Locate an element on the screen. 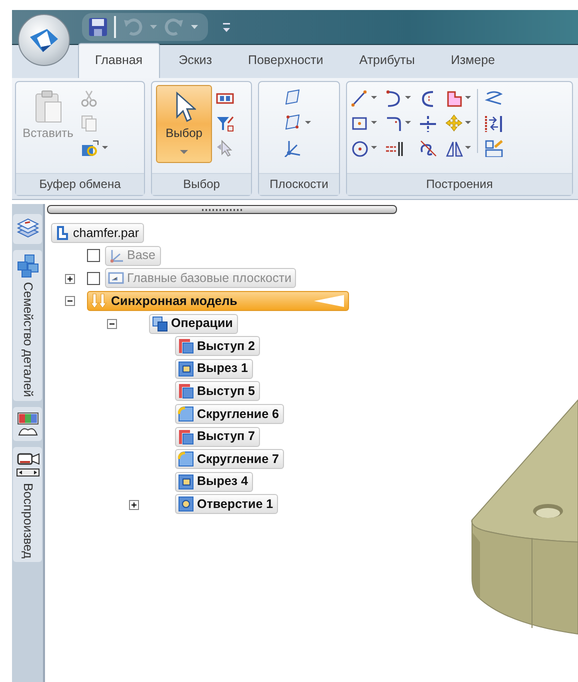  ribbon-tab: Атрибуты is located at coordinates (387, 60).